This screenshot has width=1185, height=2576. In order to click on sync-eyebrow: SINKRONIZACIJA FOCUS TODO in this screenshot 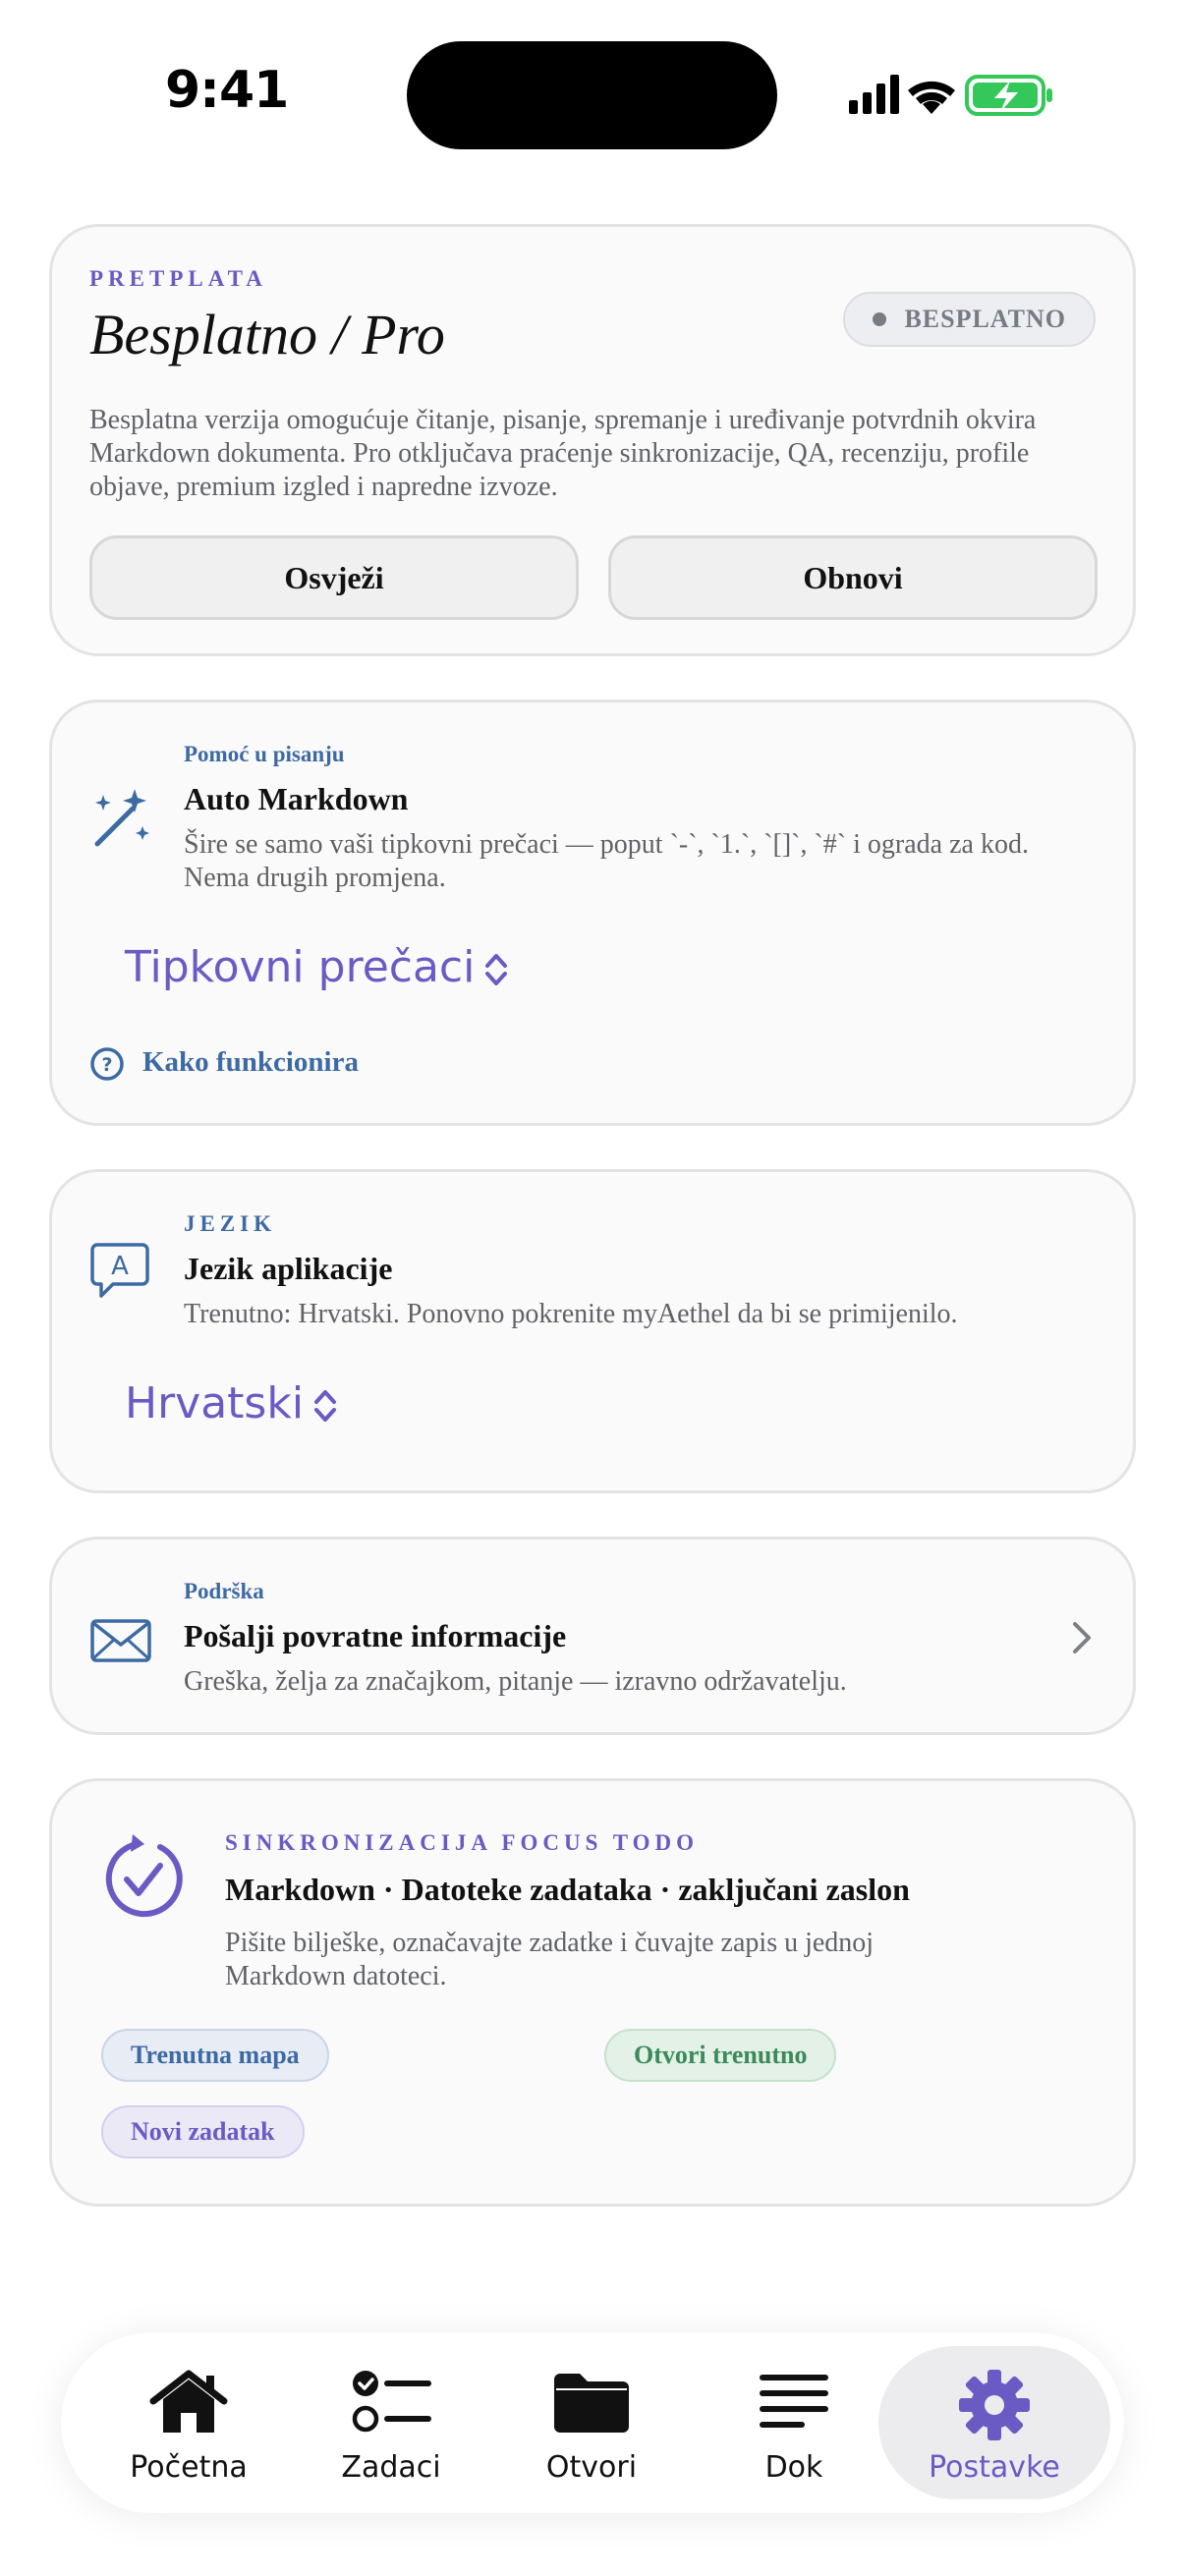, I will do `click(463, 1842)`.